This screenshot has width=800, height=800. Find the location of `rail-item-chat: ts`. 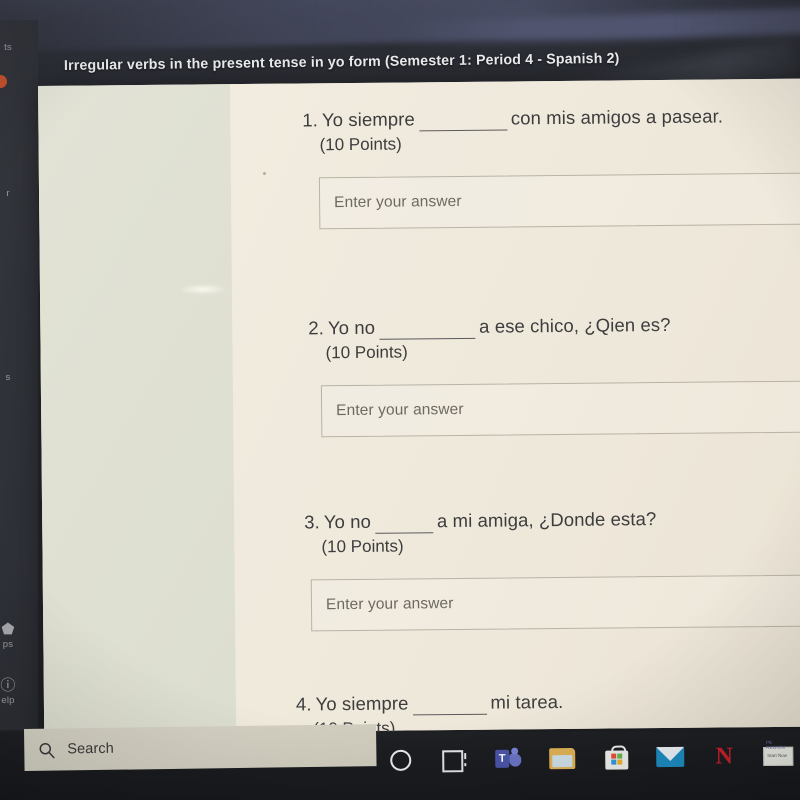

rail-item-chat: ts is located at coordinates (15, 47).